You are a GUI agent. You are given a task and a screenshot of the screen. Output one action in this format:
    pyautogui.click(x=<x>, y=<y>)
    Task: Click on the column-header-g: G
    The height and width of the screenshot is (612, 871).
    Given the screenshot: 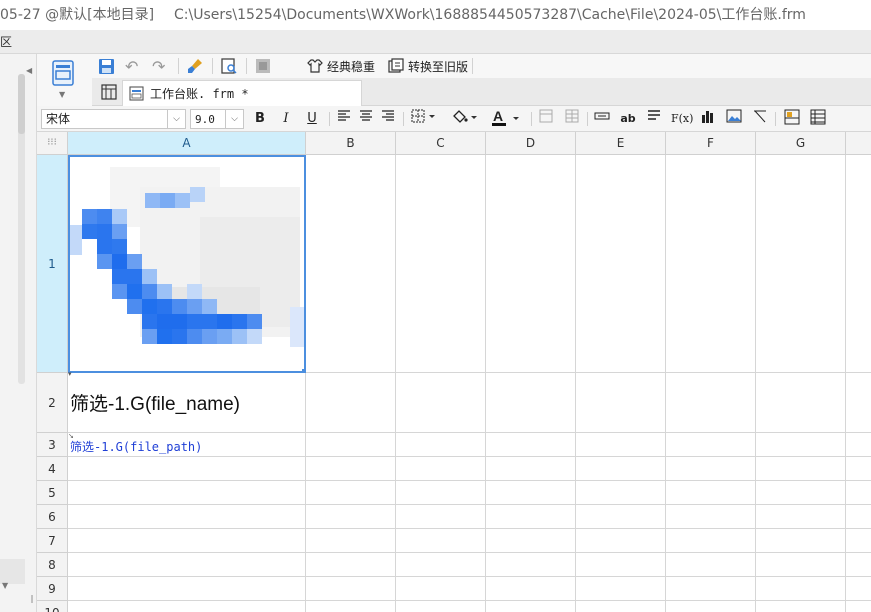 What is the action you would take?
    pyautogui.click(x=801, y=143)
    